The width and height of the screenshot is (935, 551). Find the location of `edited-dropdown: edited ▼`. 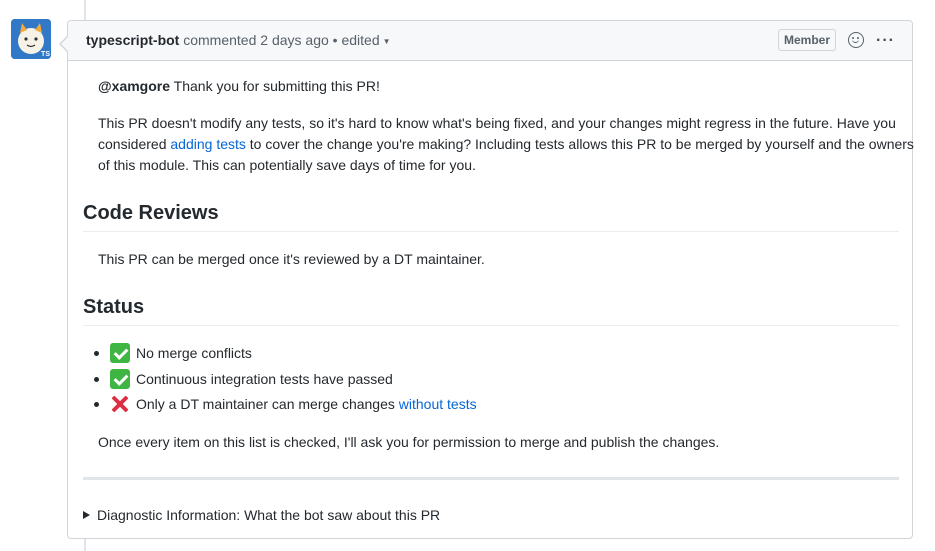

edited-dropdown: edited ▼ is located at coordinates (365, 40).